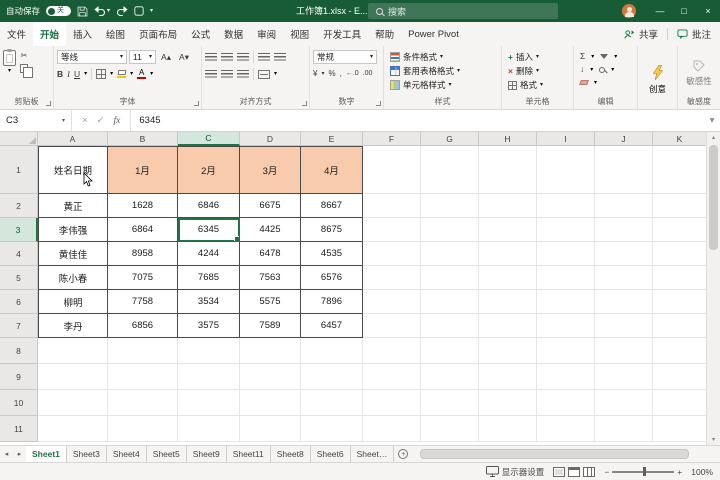  I want to click on table-cell: 8675, so click(332, 230).